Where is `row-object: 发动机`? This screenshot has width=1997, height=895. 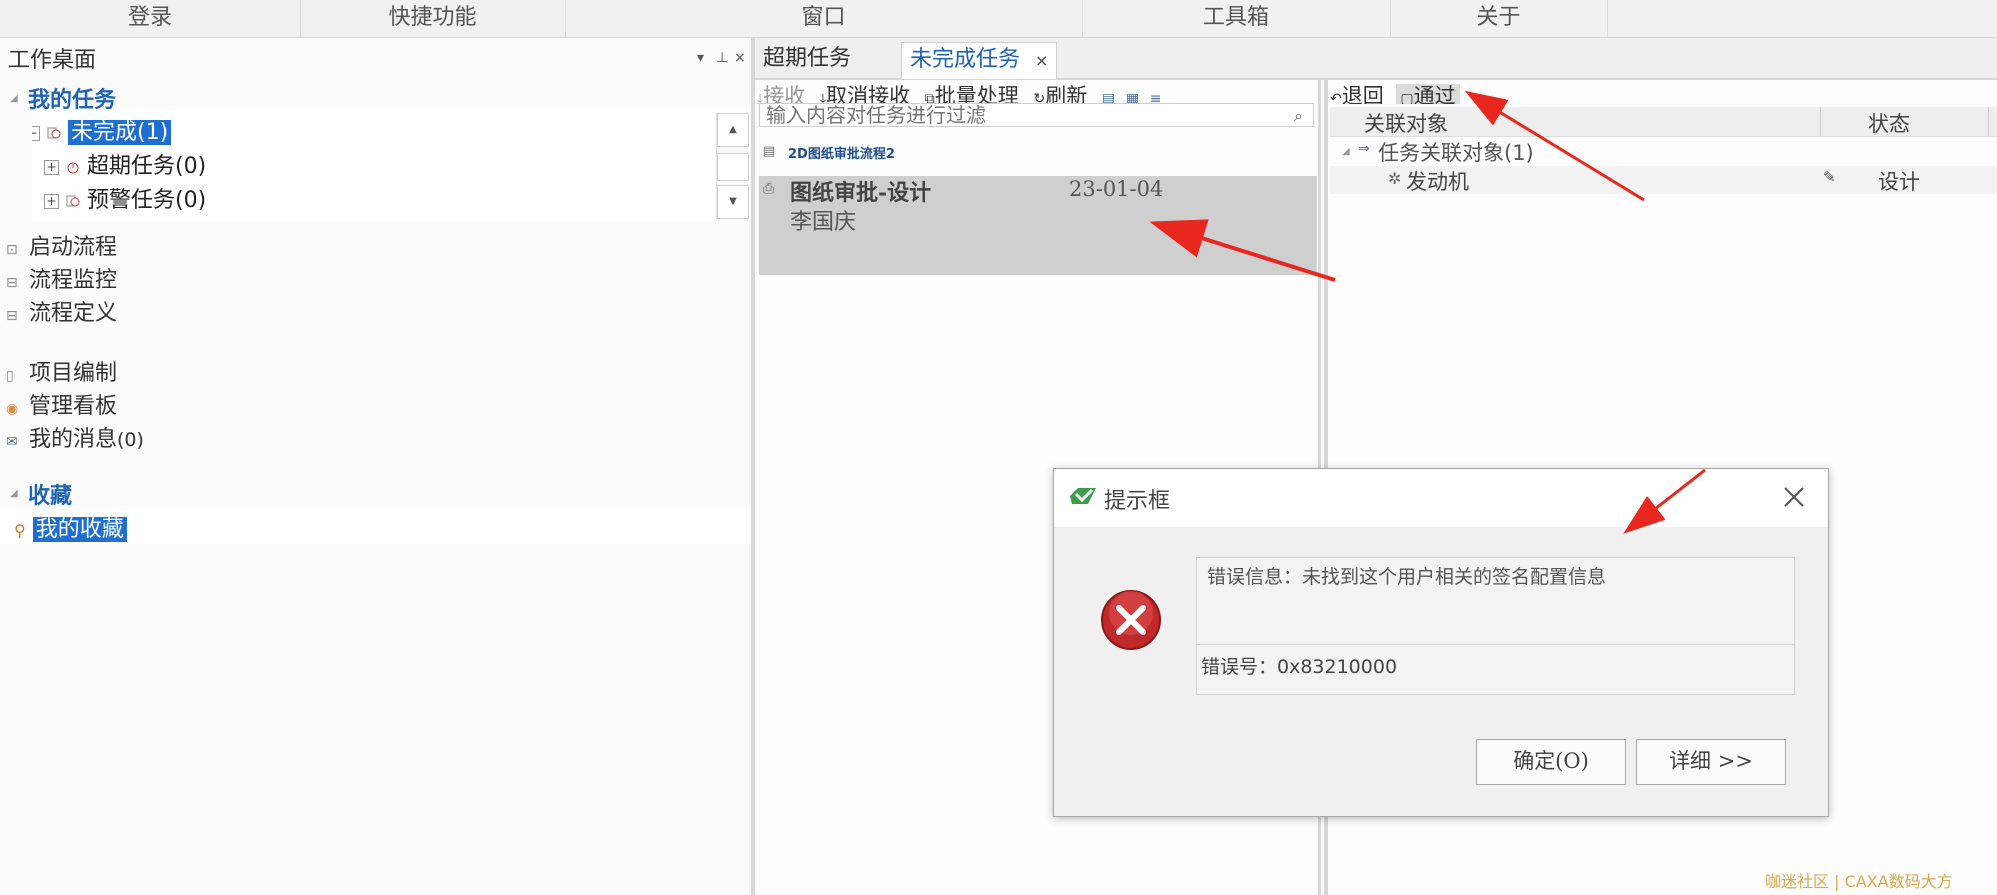 row-object: 发动机 is located at coordinates (1437, 182).